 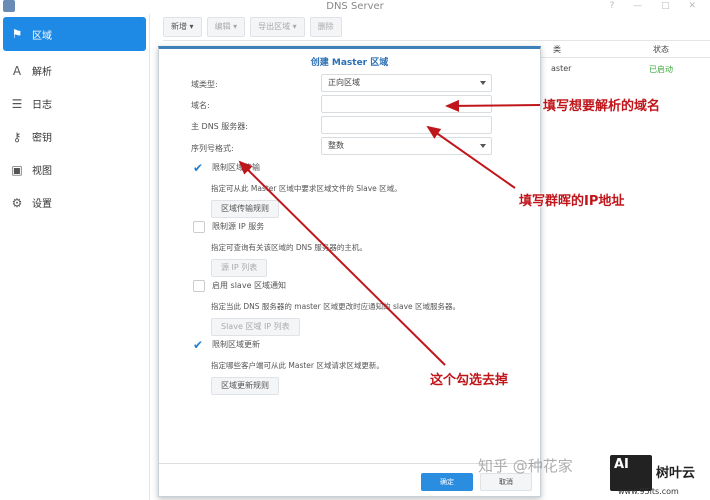 What do you see at coordinates (572, 201) in the screenshot?
I see `annotation-ip-address: 填写群晖的IP地址` at bounding box center [572, 201].